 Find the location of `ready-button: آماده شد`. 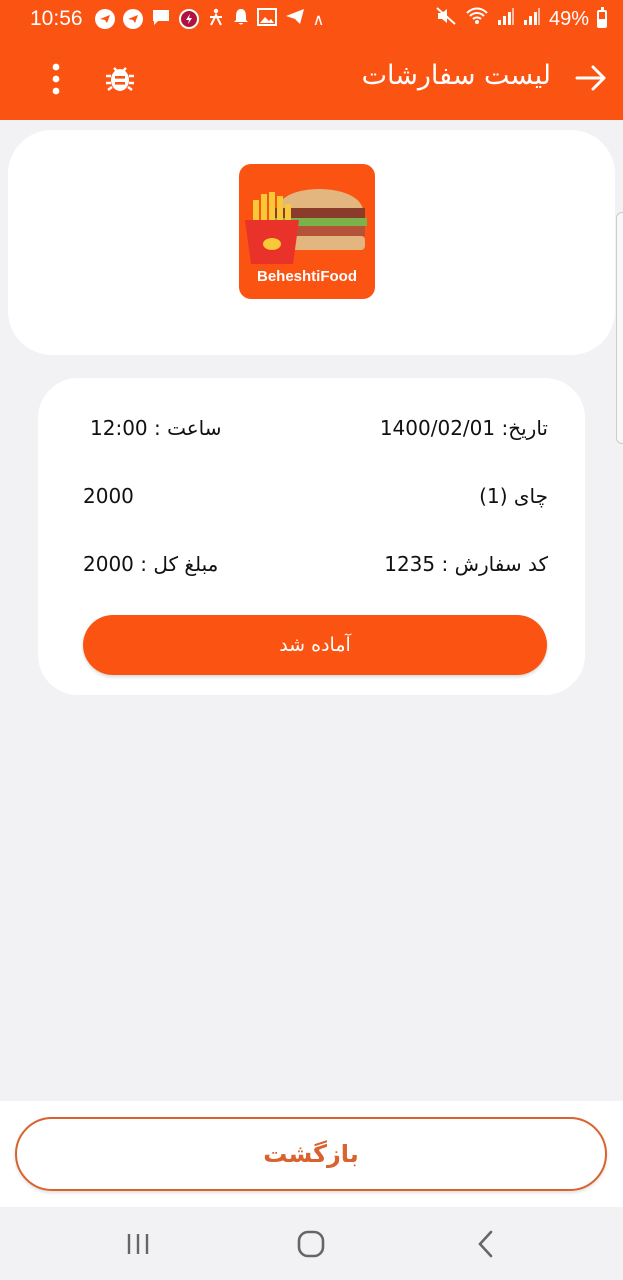

ready-button: آماده شد is located at coordinates (315, 645).